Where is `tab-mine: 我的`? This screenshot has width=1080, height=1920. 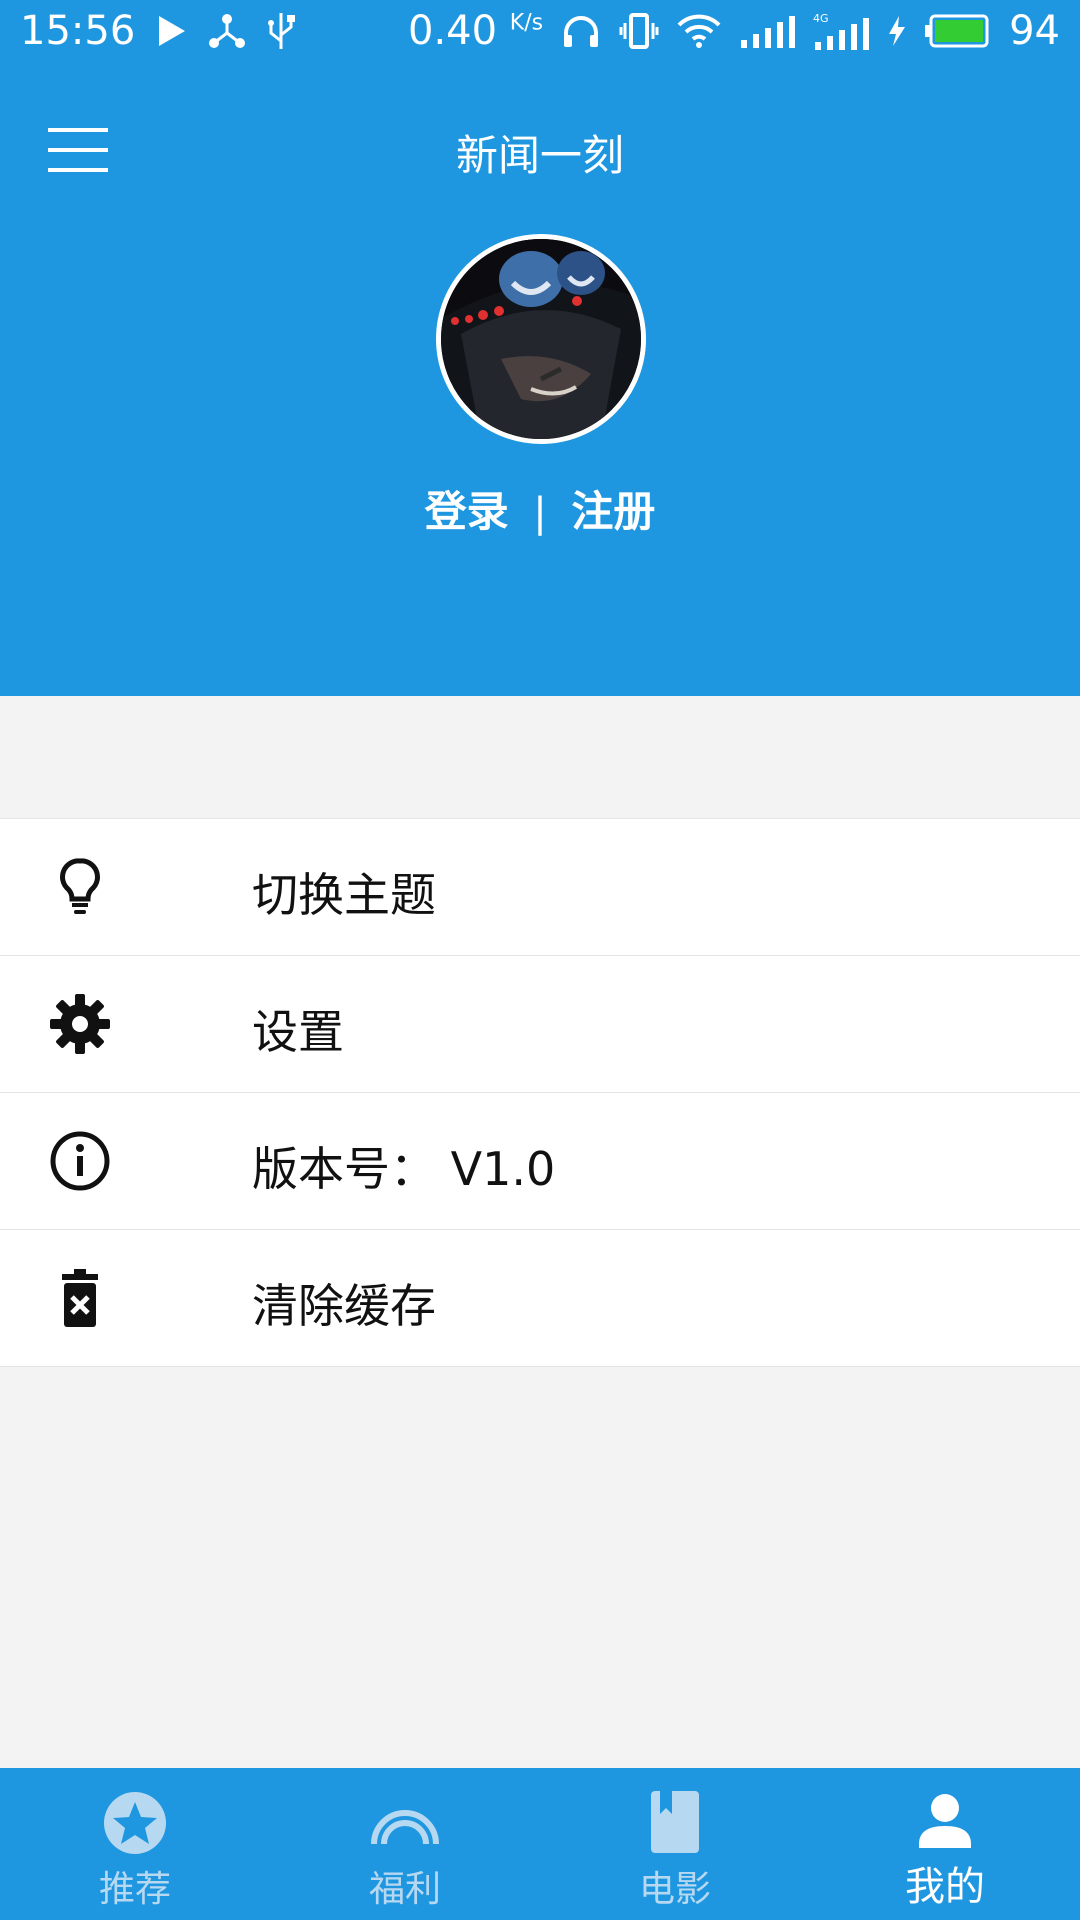
tab-mine: 我的 is located at coordinates (945, 1844).